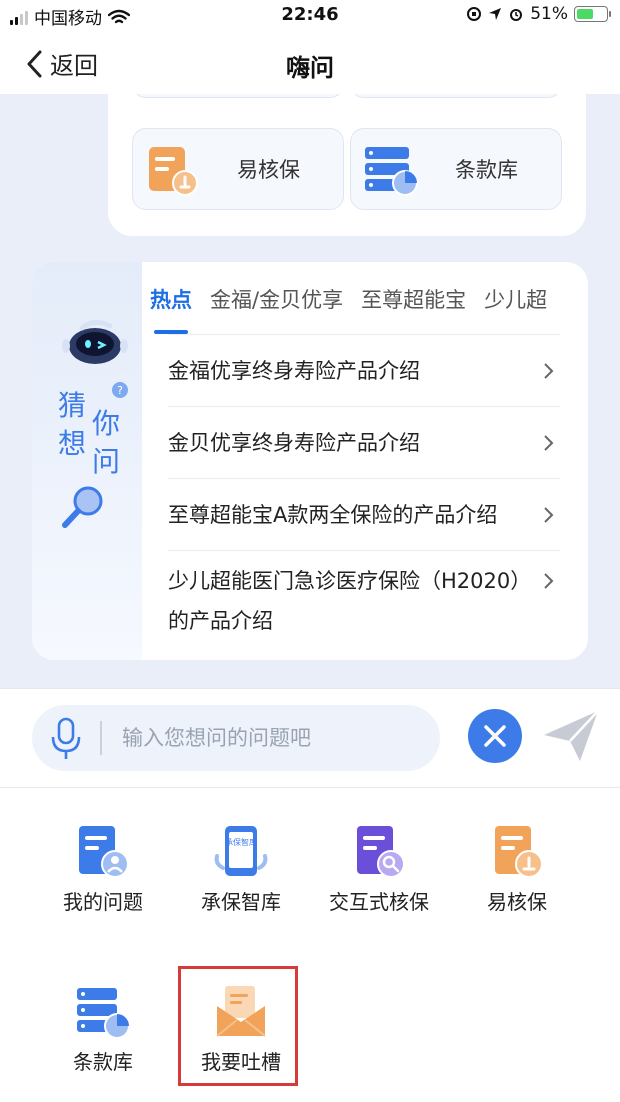  I want to click on grid-item-clause-library: 条款库, so click(103, 1029).